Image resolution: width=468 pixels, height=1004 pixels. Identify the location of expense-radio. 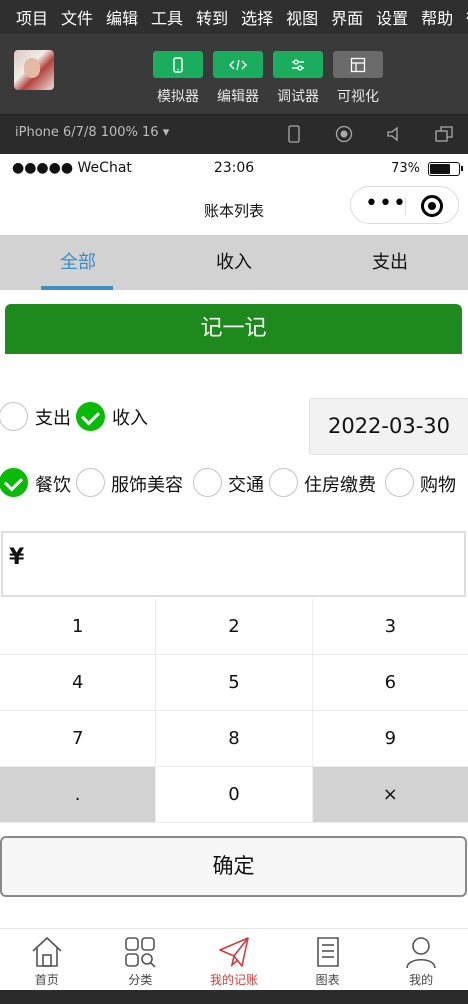
(14, 416).